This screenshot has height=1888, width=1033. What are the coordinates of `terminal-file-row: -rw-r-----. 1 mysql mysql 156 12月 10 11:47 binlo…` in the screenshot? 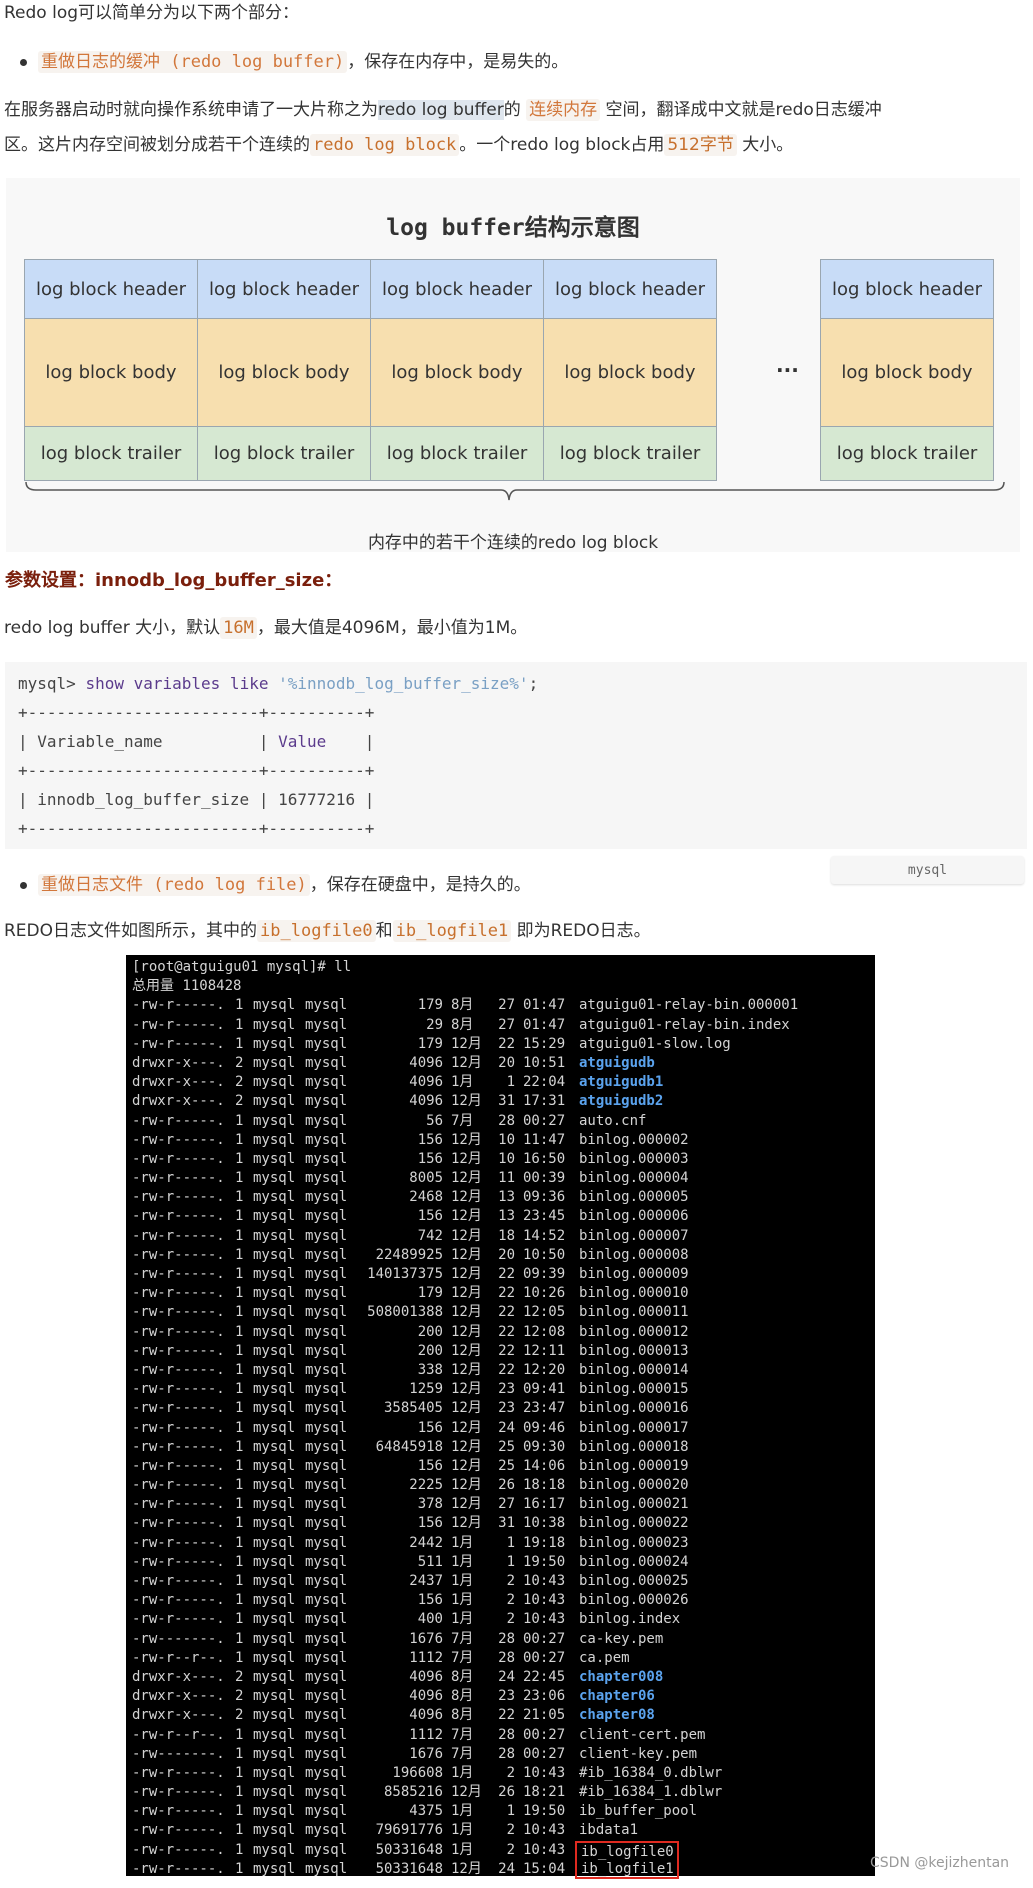 It's located at (503, 1140).